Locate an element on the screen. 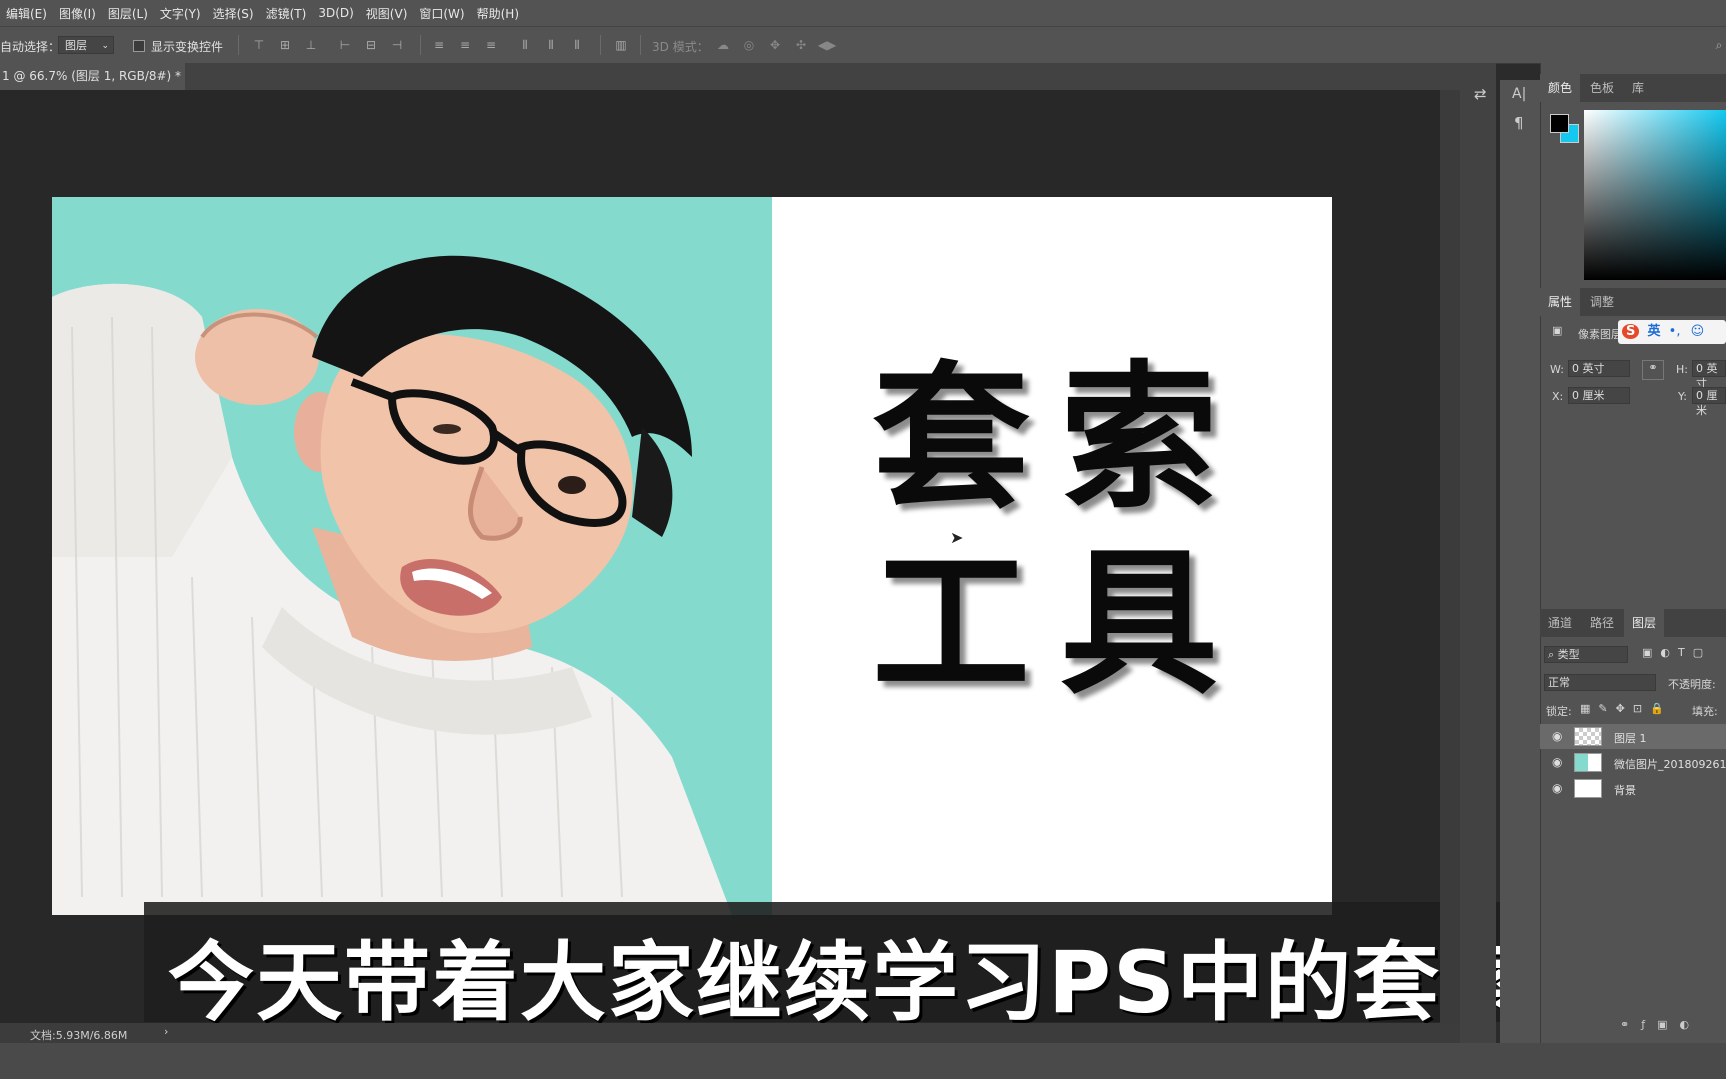  3d-slide-icon: ✣ is located at coordinates (801, 45).